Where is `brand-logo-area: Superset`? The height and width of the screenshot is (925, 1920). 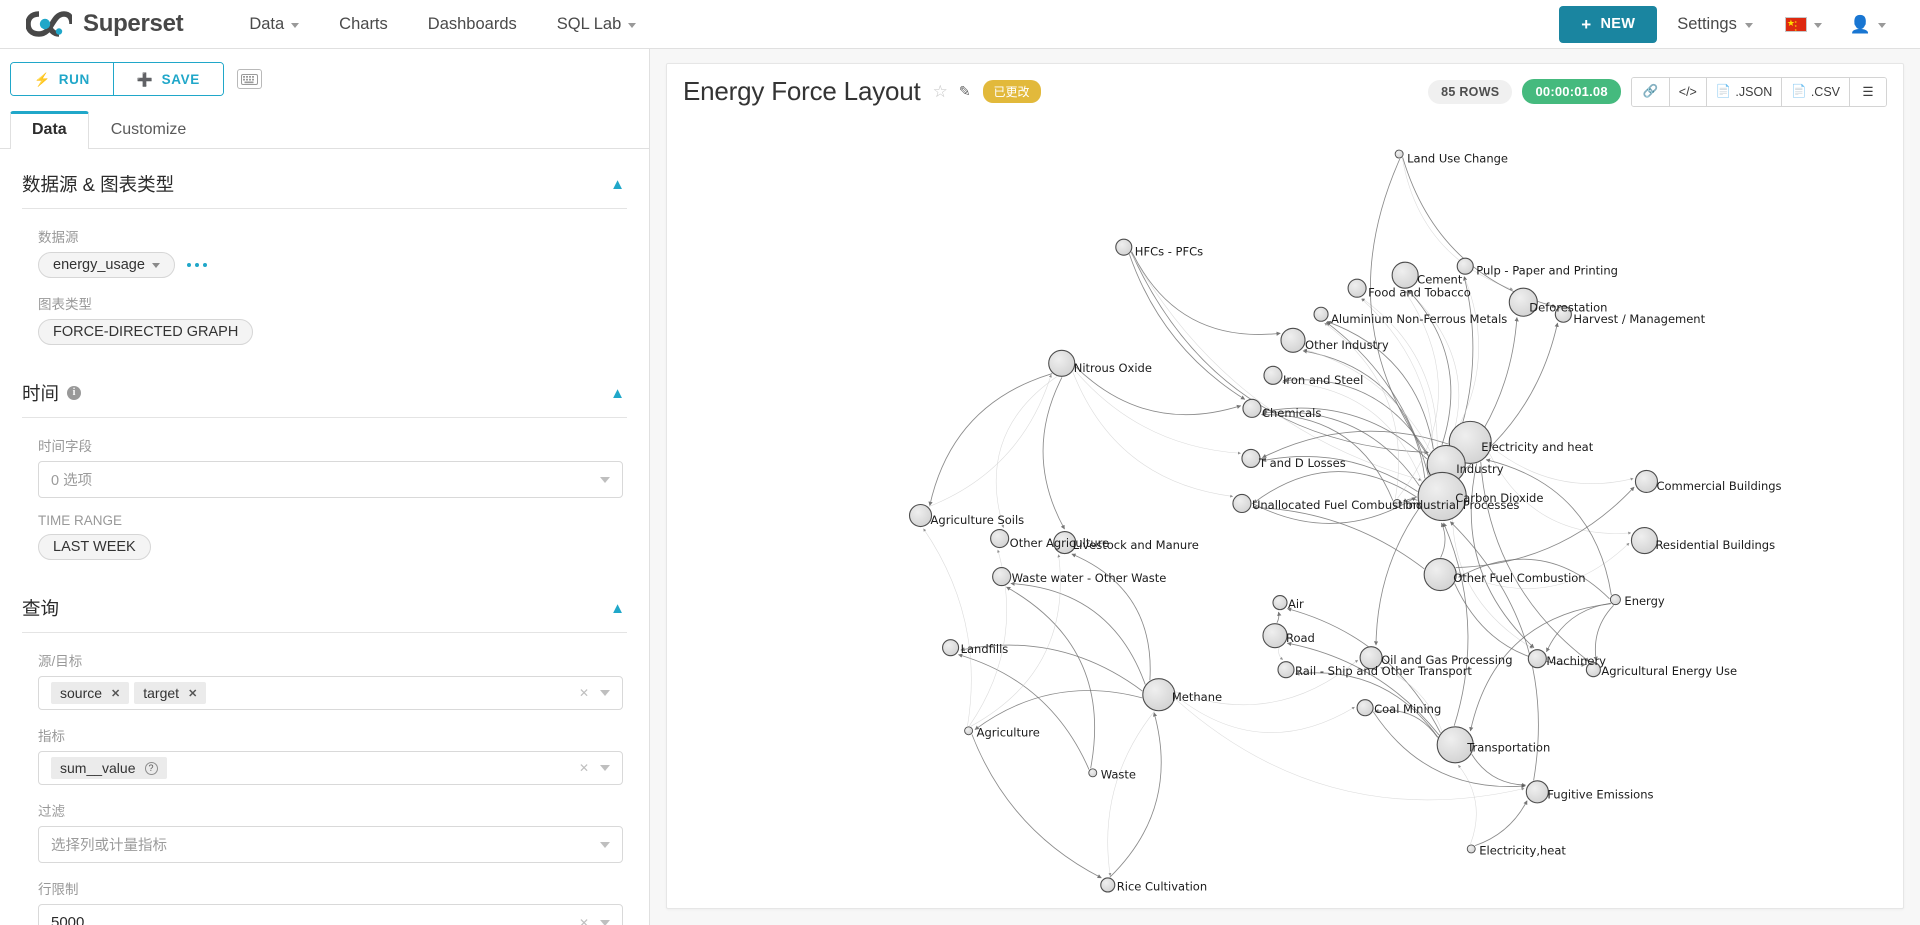 brand-logo-area: Superset is located at coordinates (105, 24).